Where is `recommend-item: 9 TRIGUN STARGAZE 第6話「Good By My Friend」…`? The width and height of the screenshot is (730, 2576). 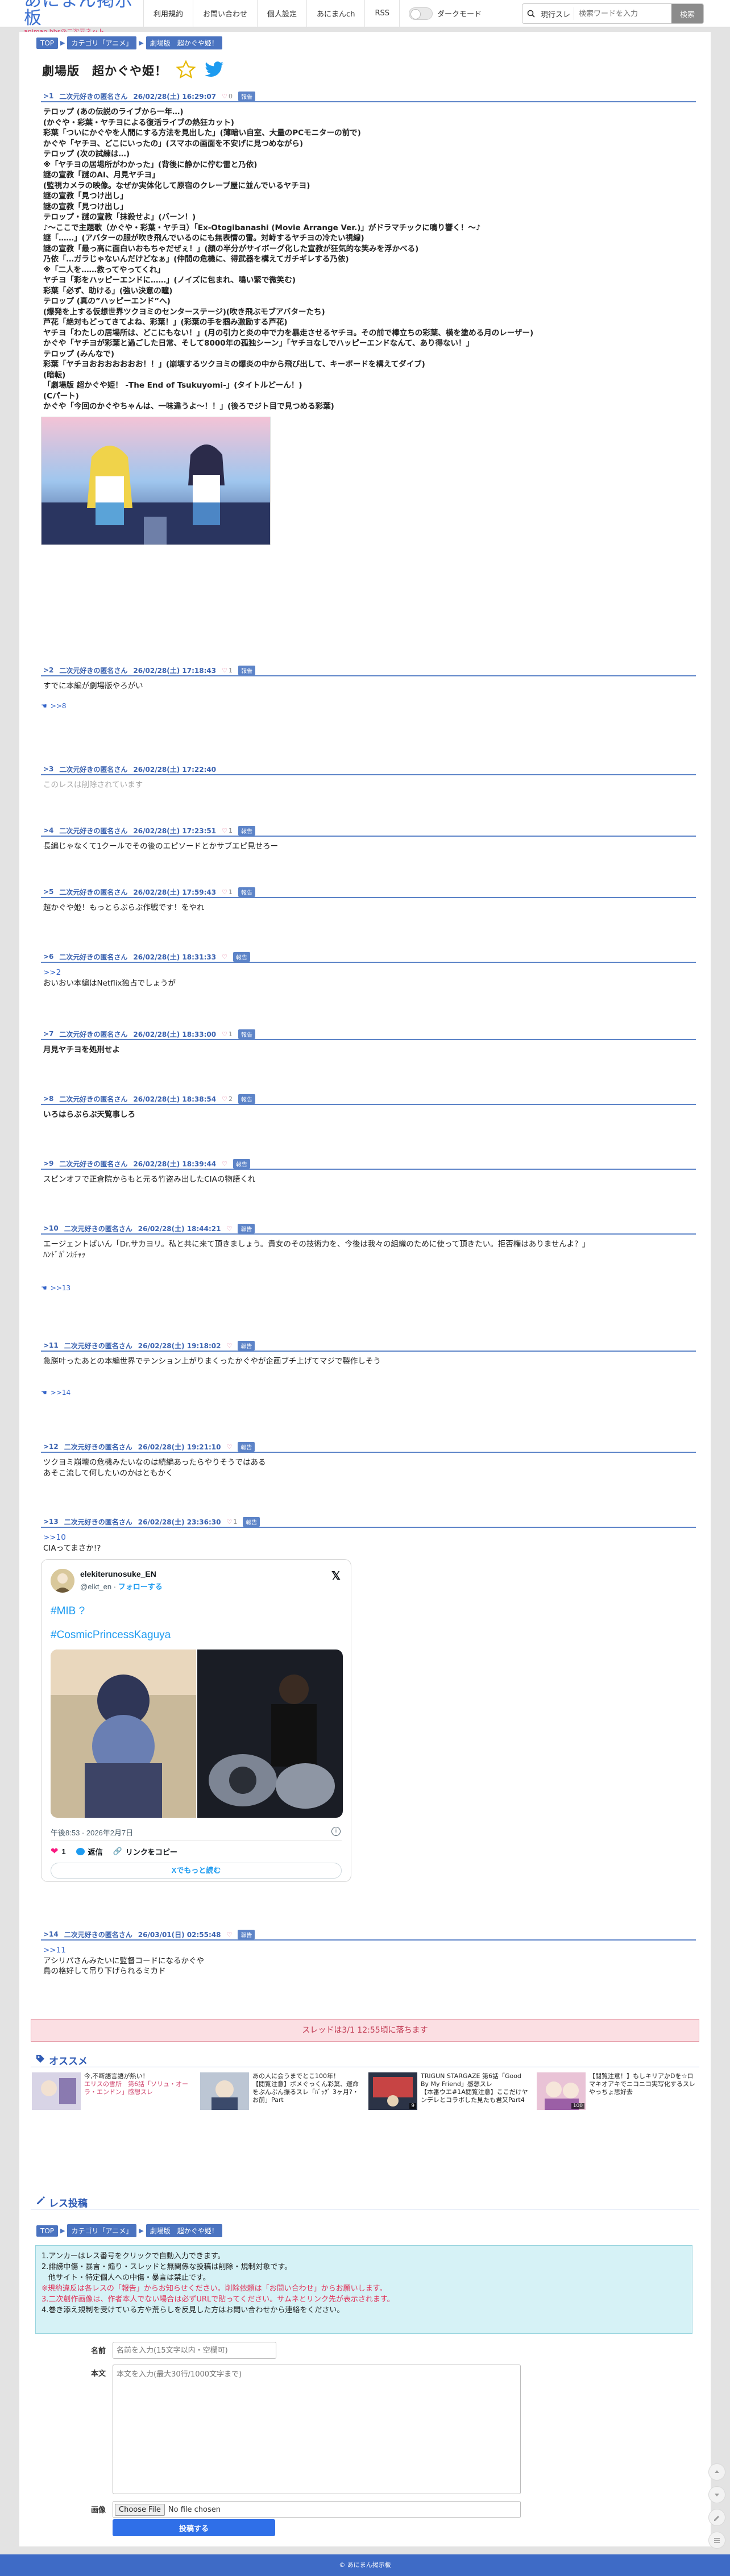
recommend-item: 9 TRIGUN STARGAZE 第6話「Good By My Friend」… is located at coordinates (450, 2092).